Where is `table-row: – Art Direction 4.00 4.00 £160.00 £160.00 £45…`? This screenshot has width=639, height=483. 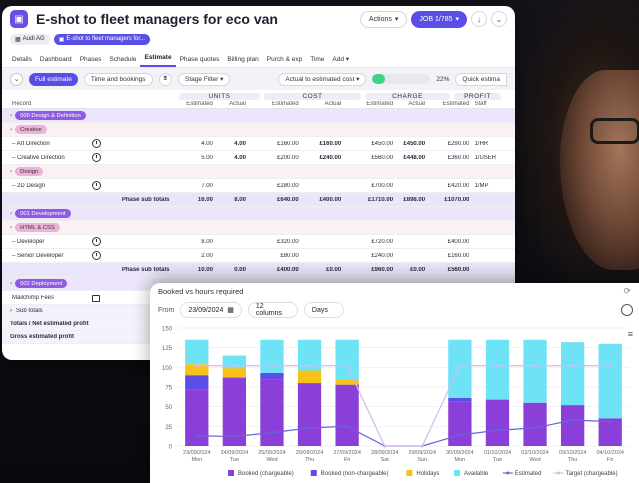
table-row: – Art Direction 4.00 4.00 £160.00 £160.00 £45… is located at coordinates (258, 144).